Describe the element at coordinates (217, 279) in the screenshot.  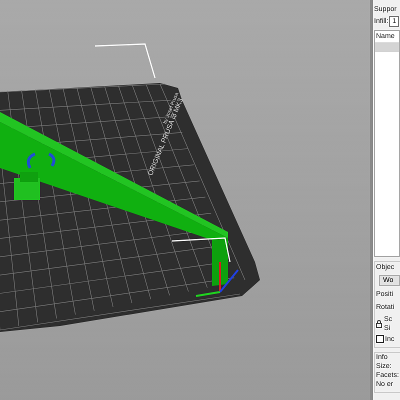
I see `axes-icon` at that location.